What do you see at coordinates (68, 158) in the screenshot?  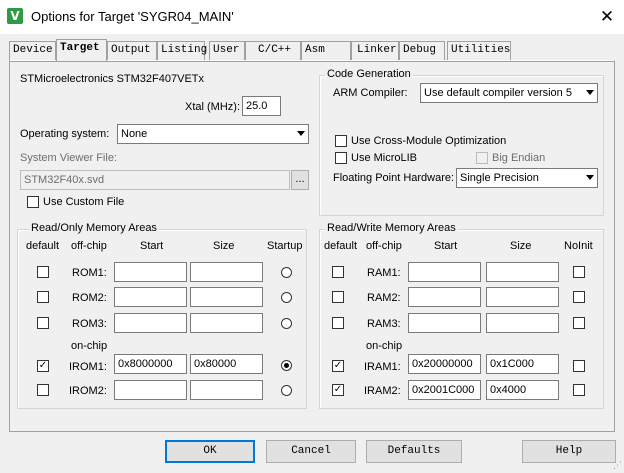 I see `svf-label: System Viewer File:` at bounding box center [68, 158].